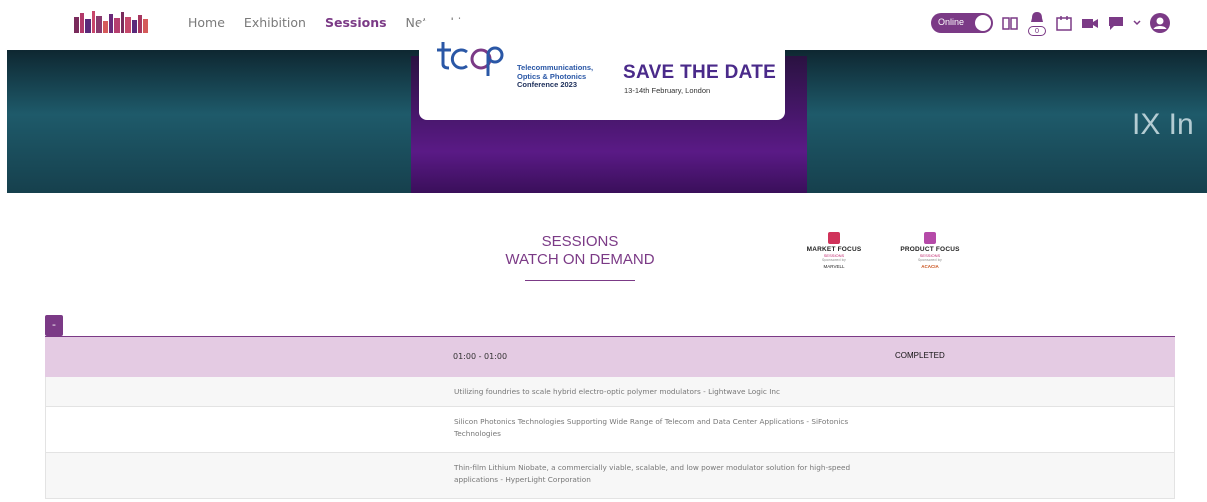 The image size is (1207, 502). I want to click on banner-bg-text: IX In, so click(1163, 124).